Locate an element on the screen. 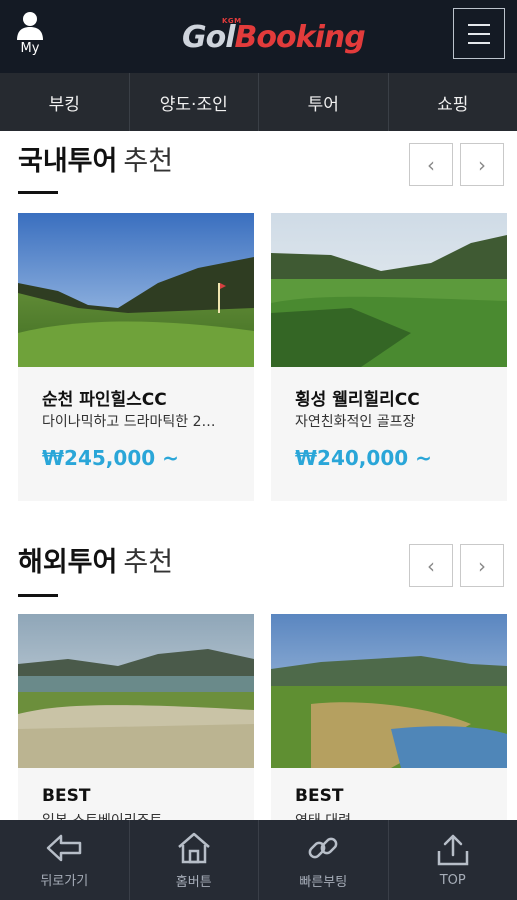 This screenshot has width=517, height=900. home-button: 홈버튼 is located at coordinates (194, 860).